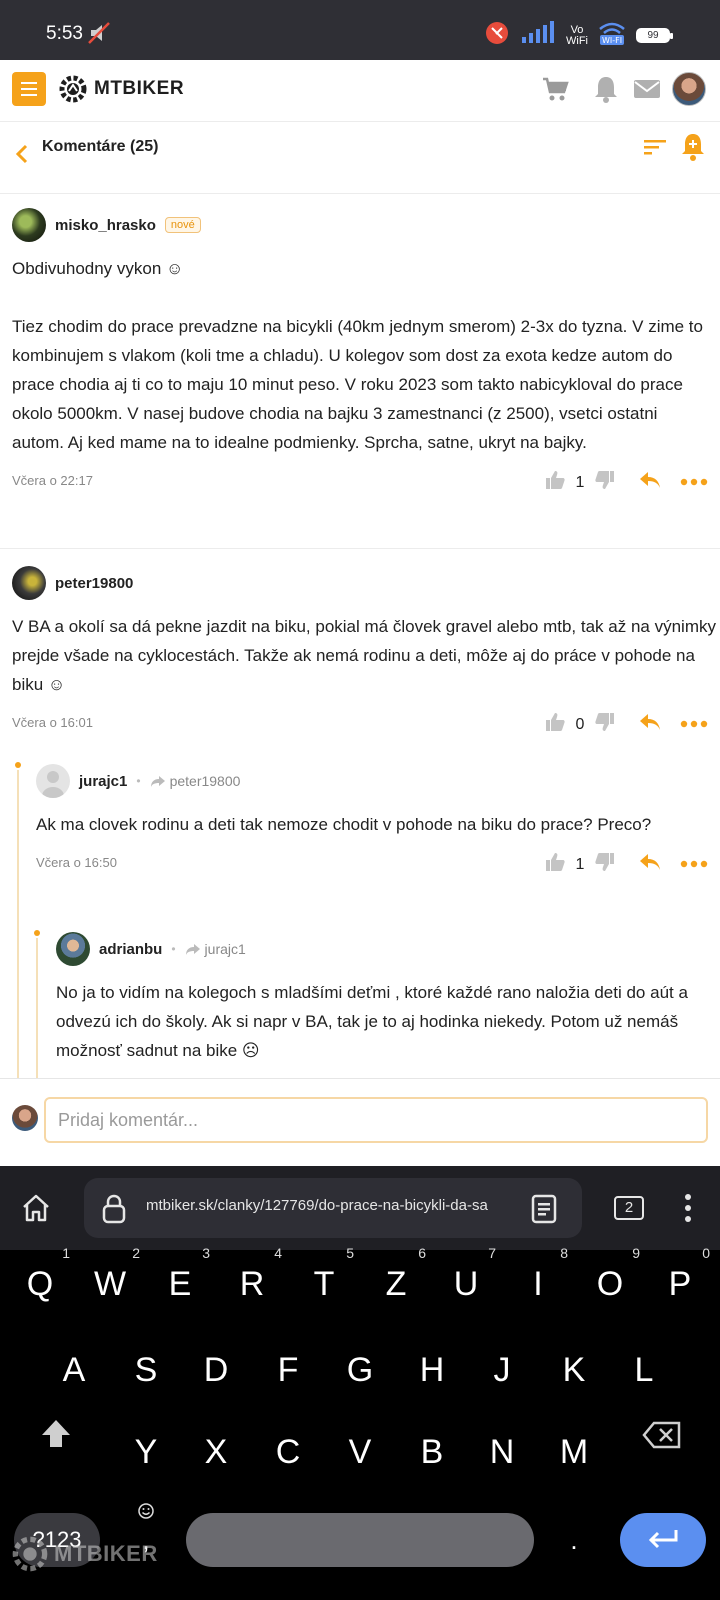  I want to click on cart-icon, so click(555, 91).